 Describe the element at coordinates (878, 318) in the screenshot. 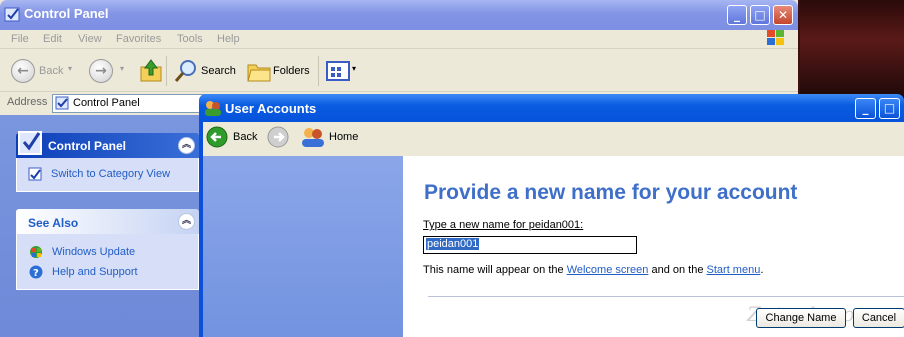

I see `cancel-button: Cancel` at that location.